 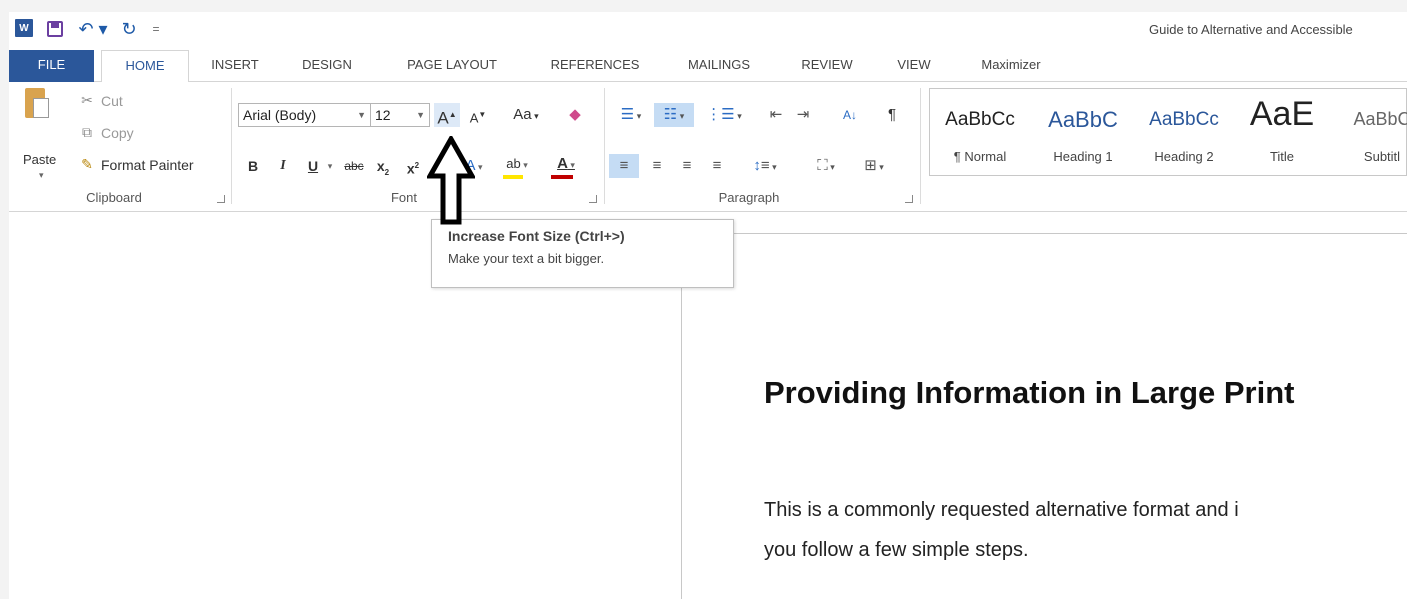 What do you see at coordinates (112, 100) in the screenshot?
I see `cut-label: Cut` at bounding box center [112, 100].